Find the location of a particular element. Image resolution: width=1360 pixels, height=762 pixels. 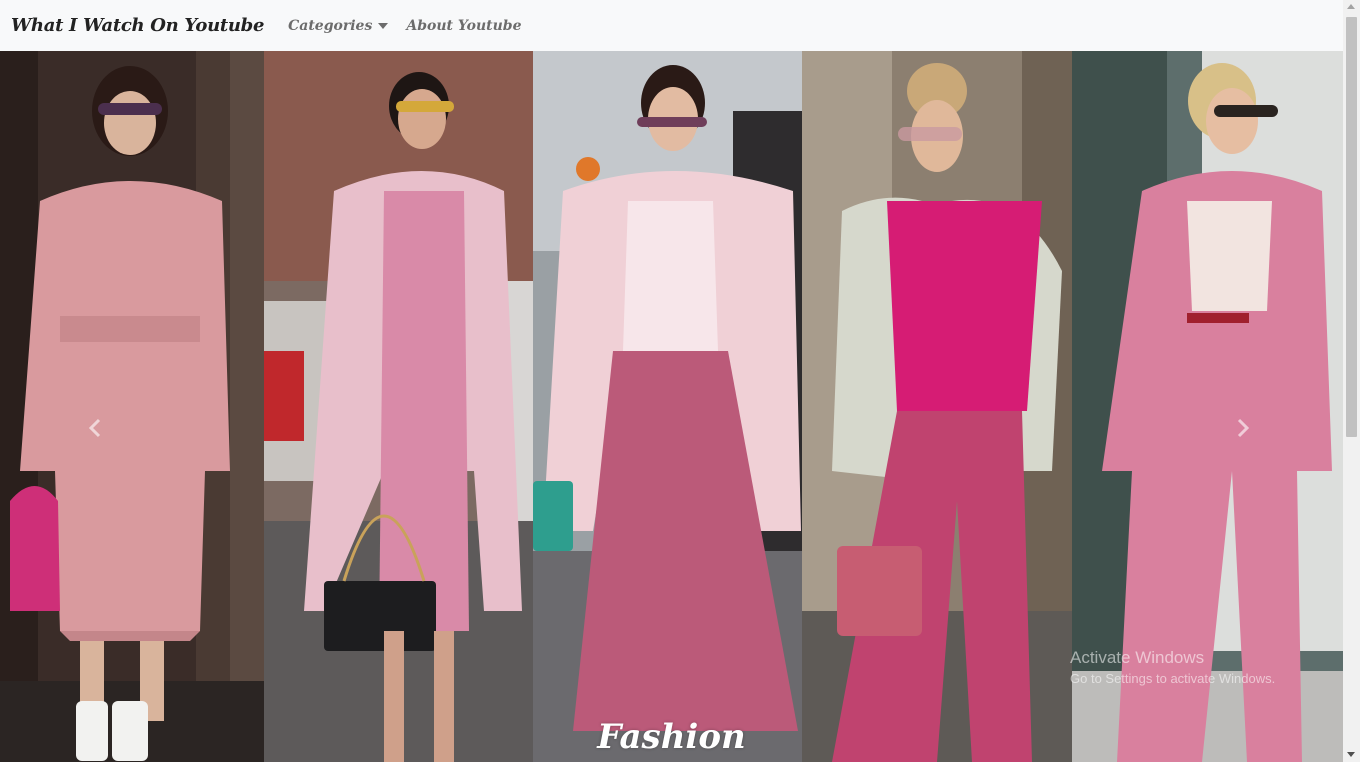

watermark-title: Activate Windows is located at coordinates (1137, 657).